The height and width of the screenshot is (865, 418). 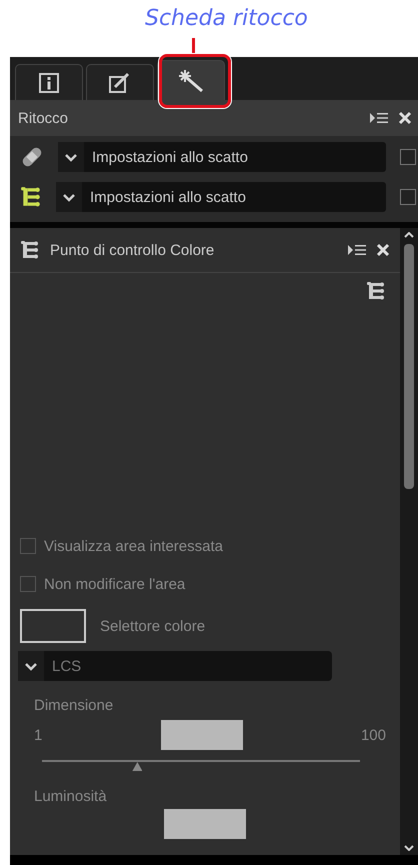 I want to click on magic-wand-icon, so click(x=191, y=80).